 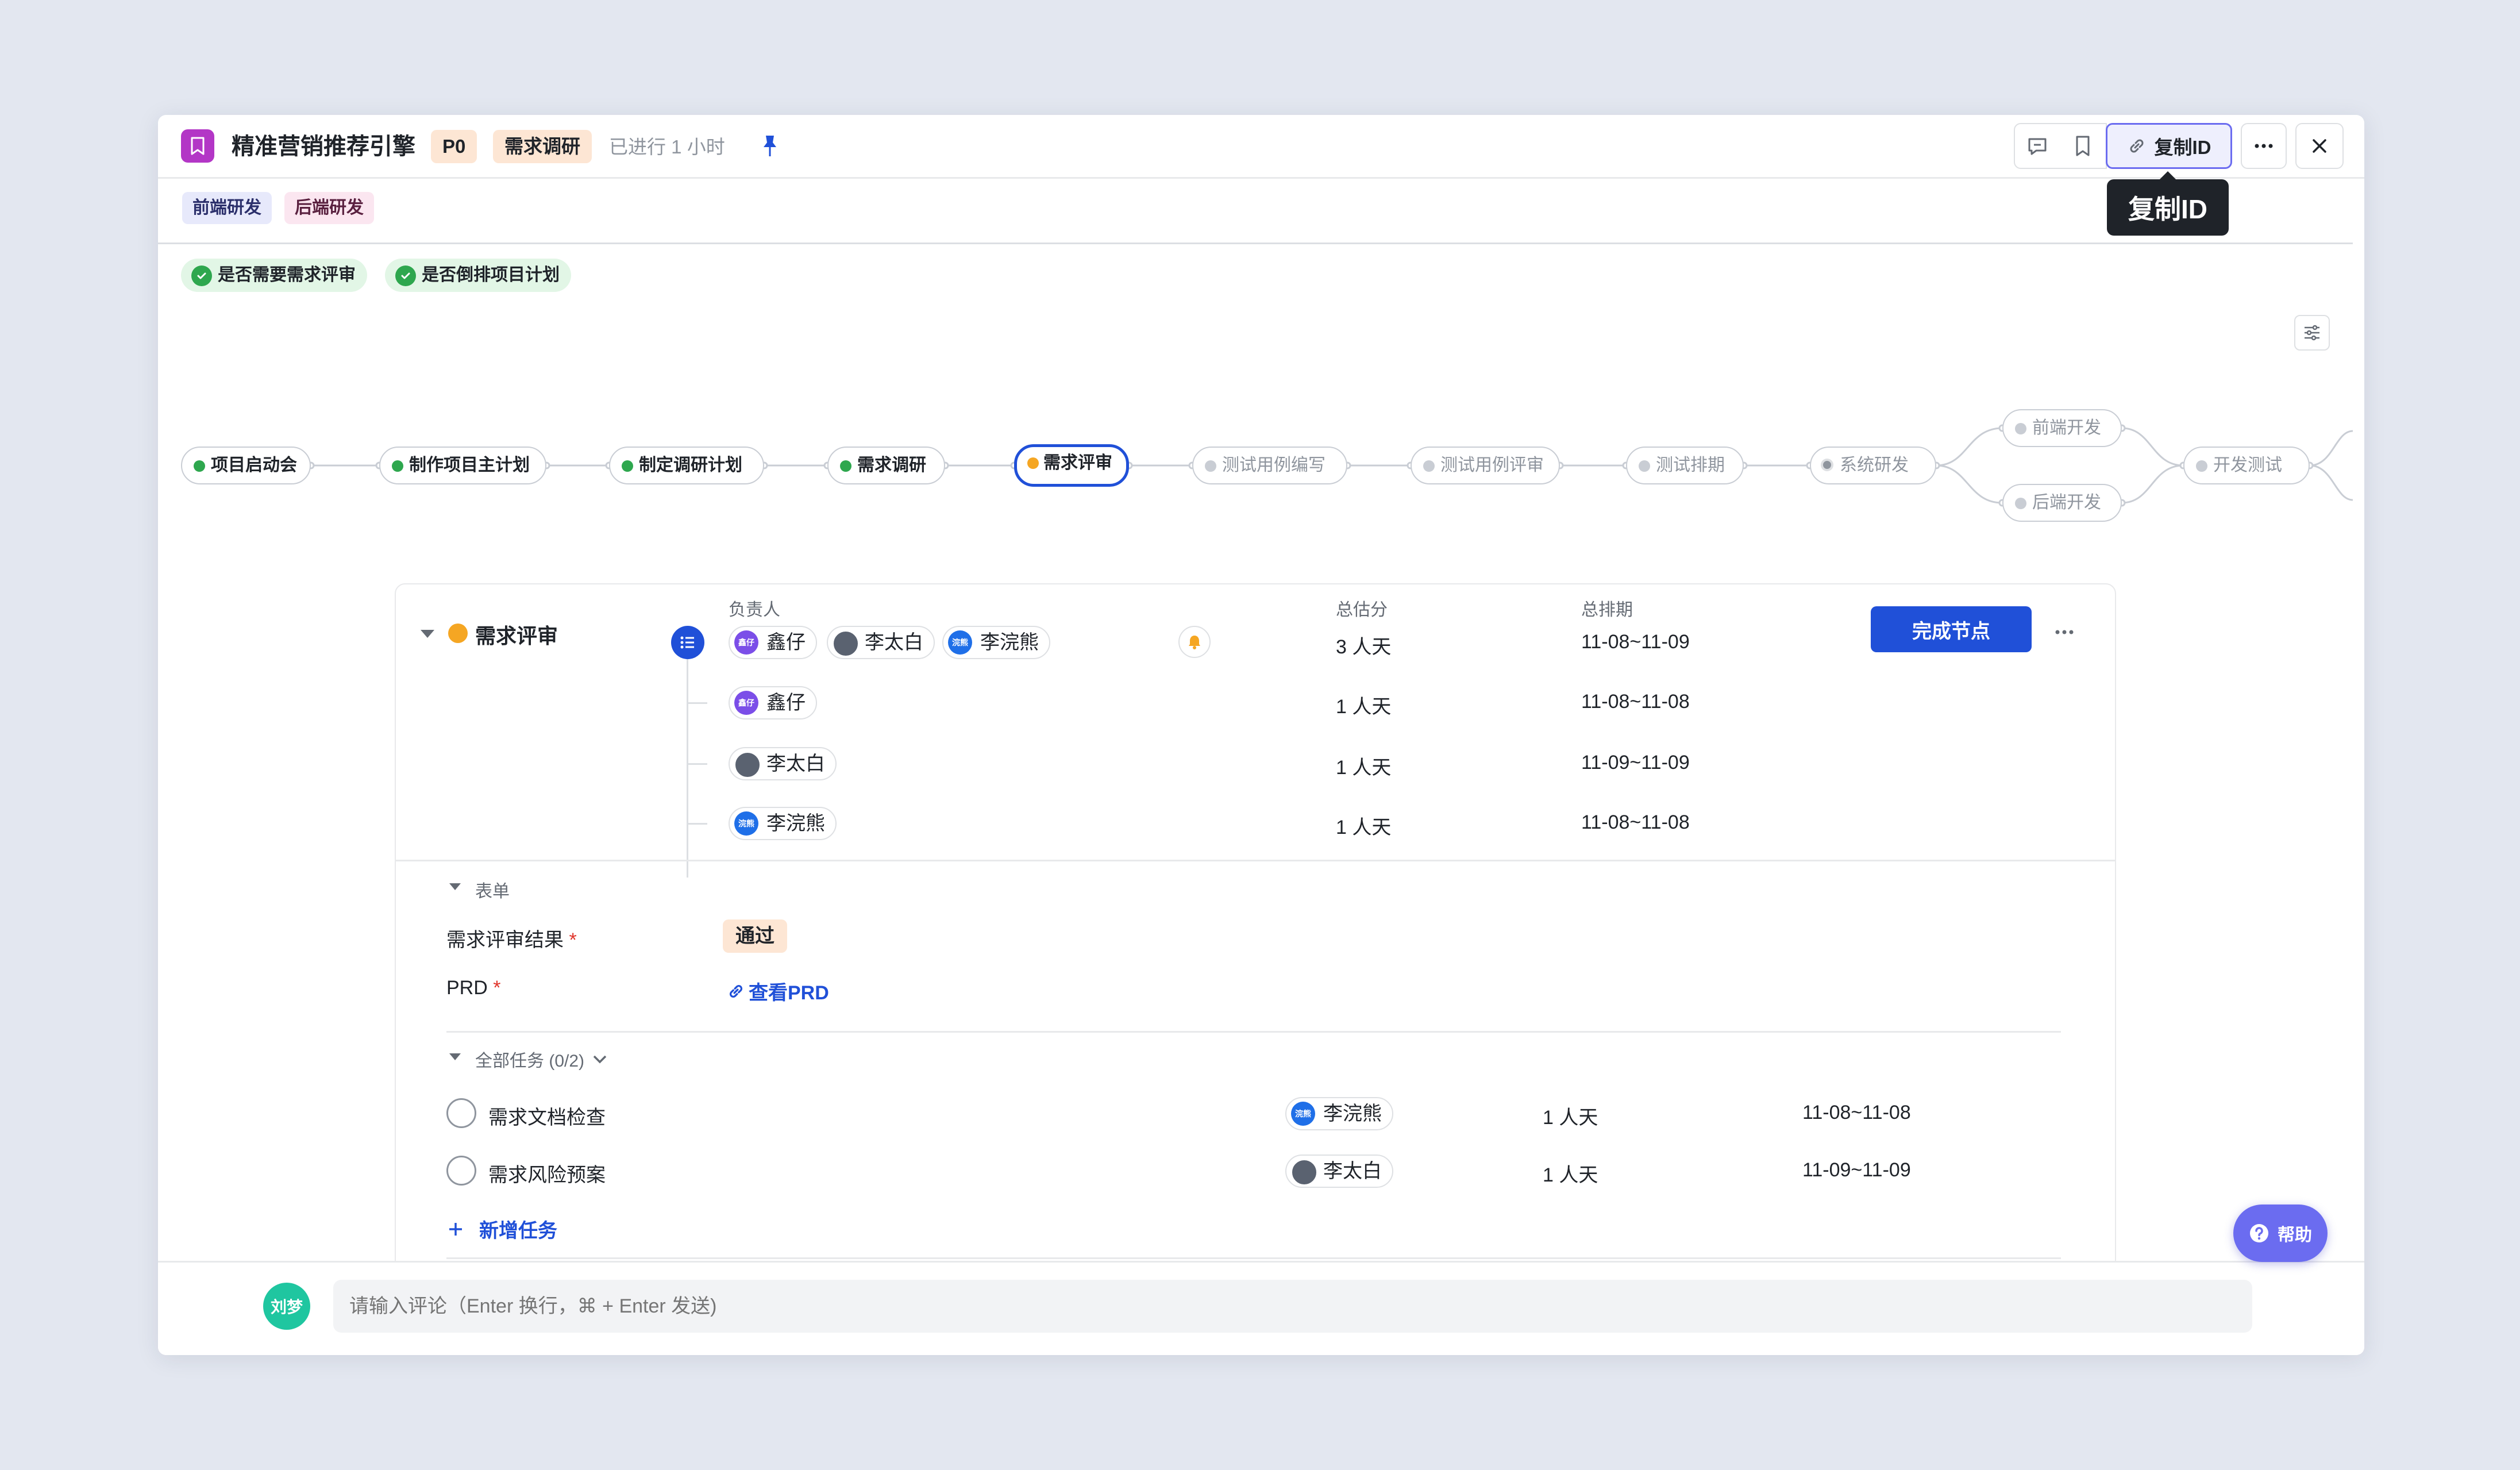 I want to click on bookmark-icon, so click(x=198, y=146).